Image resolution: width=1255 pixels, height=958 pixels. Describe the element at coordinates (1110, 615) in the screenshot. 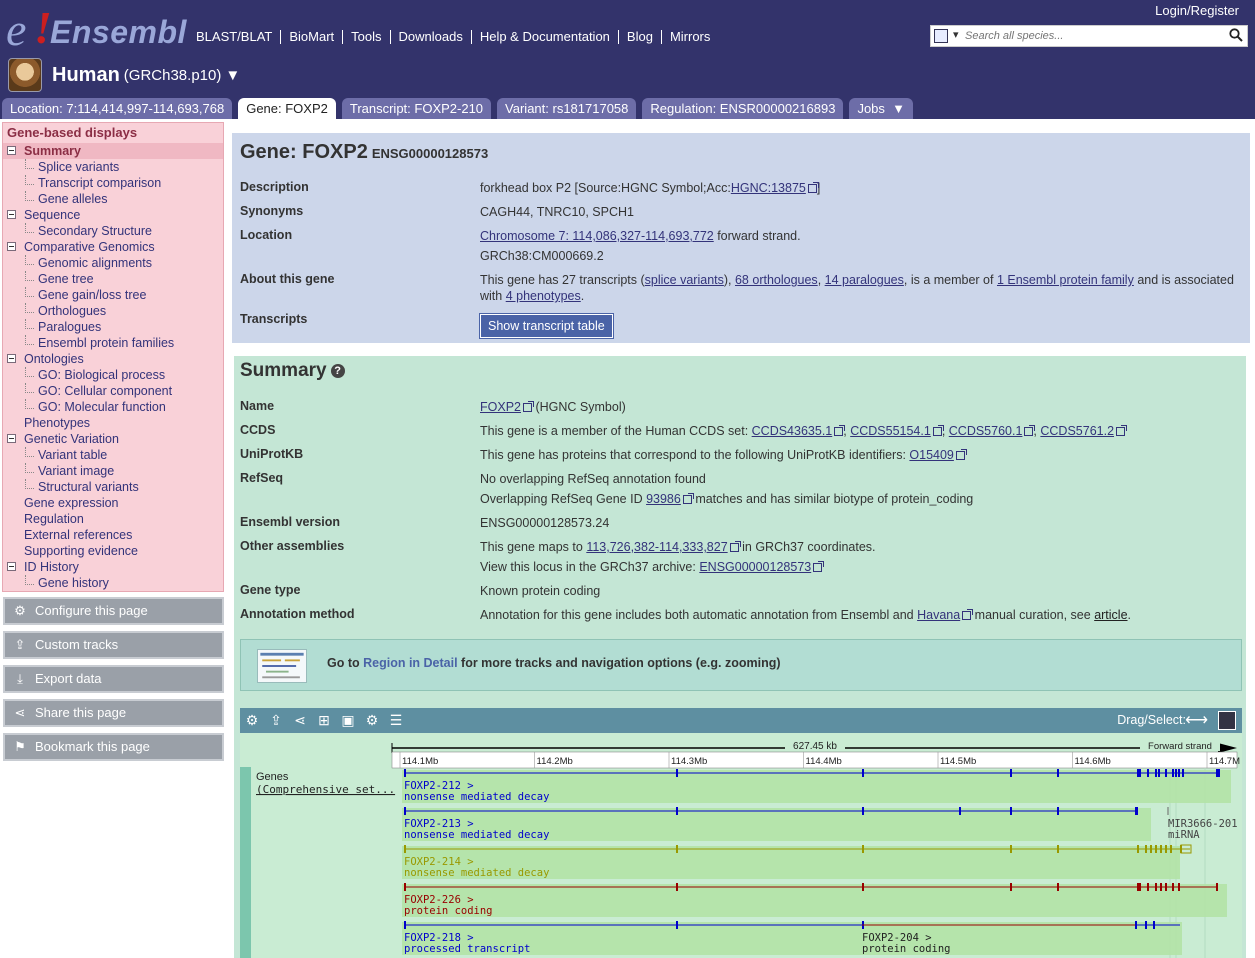

I see `article-link: article` at that location.